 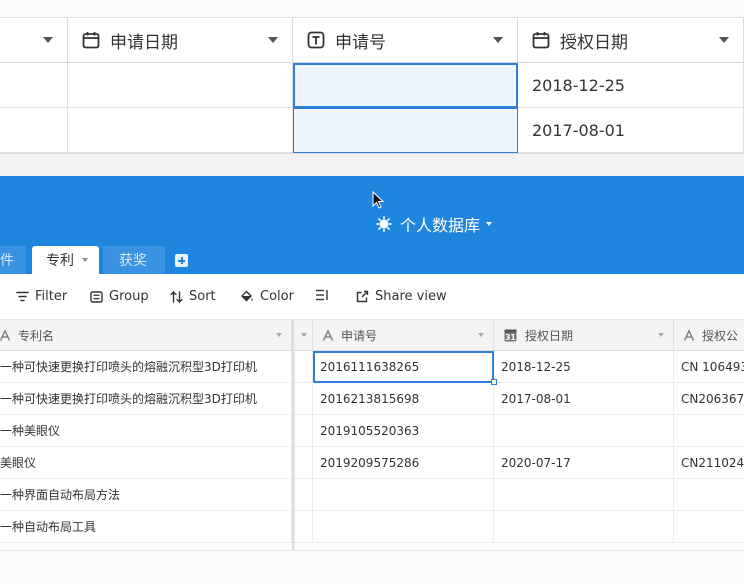 I want to click on zoom-cell: 2018-12-25, so click(x=631, y=85).